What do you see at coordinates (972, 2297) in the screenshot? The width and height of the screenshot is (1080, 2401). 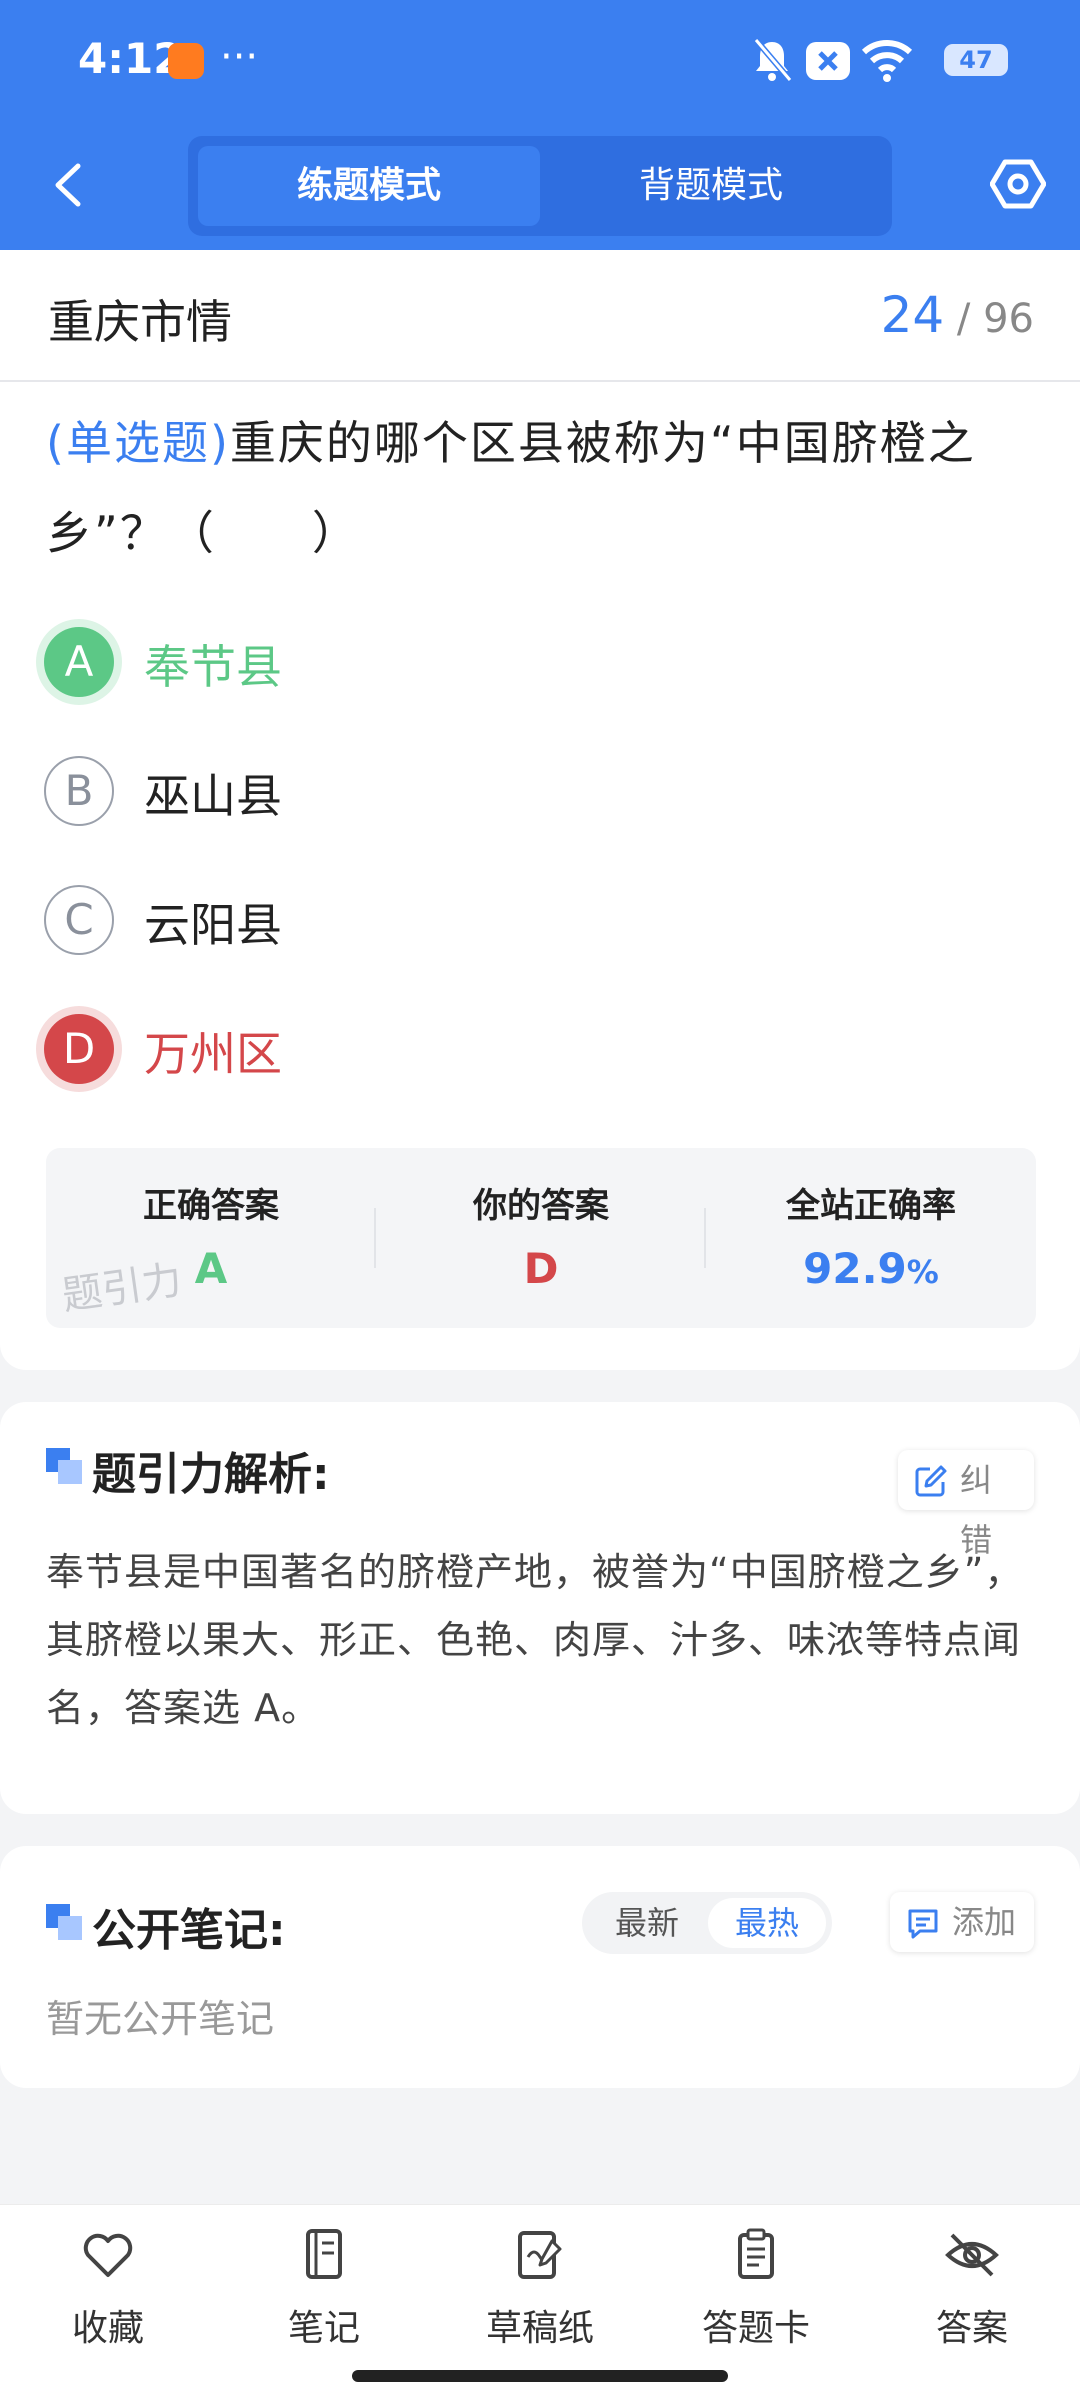 I see `tab-show-answer: 答案` at bounding box center [972, 2297].